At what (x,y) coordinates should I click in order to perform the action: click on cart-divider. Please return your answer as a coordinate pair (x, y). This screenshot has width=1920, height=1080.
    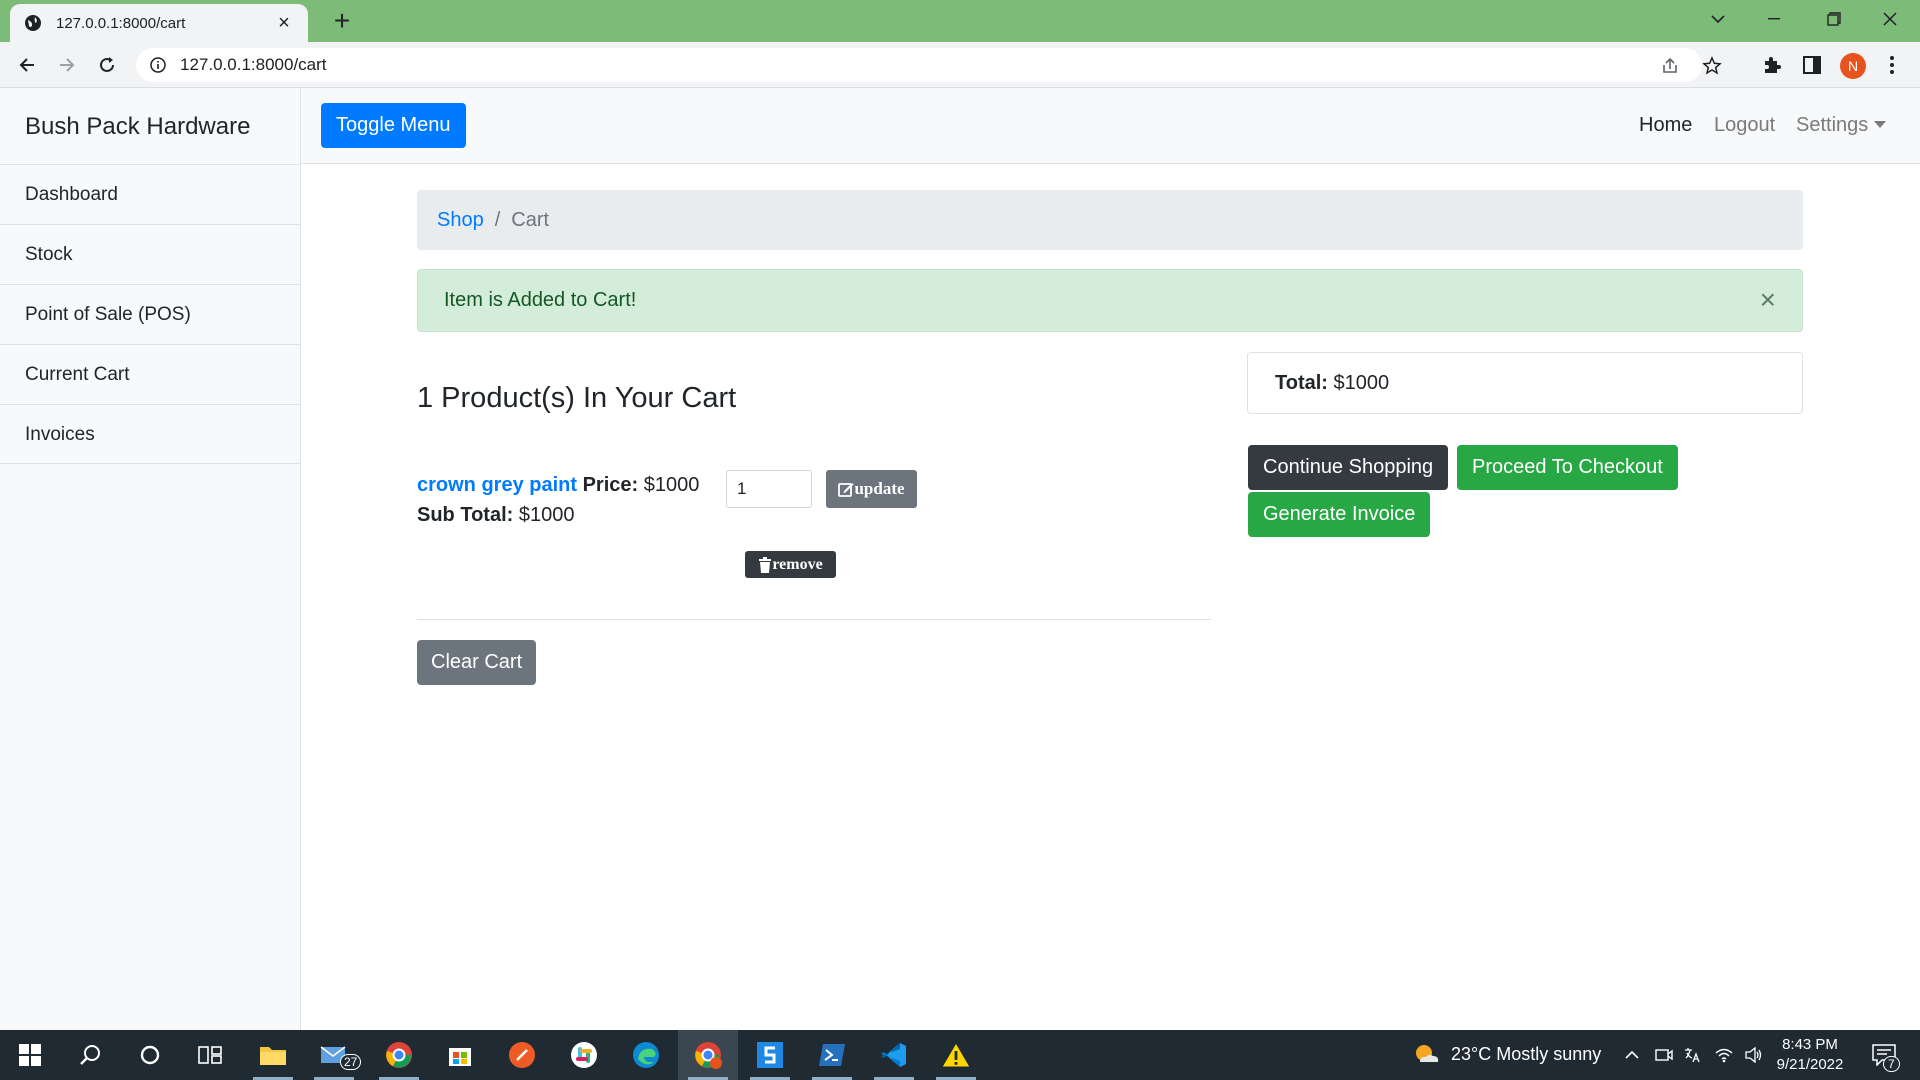
    Looking at the image, I should click on (814, 619).